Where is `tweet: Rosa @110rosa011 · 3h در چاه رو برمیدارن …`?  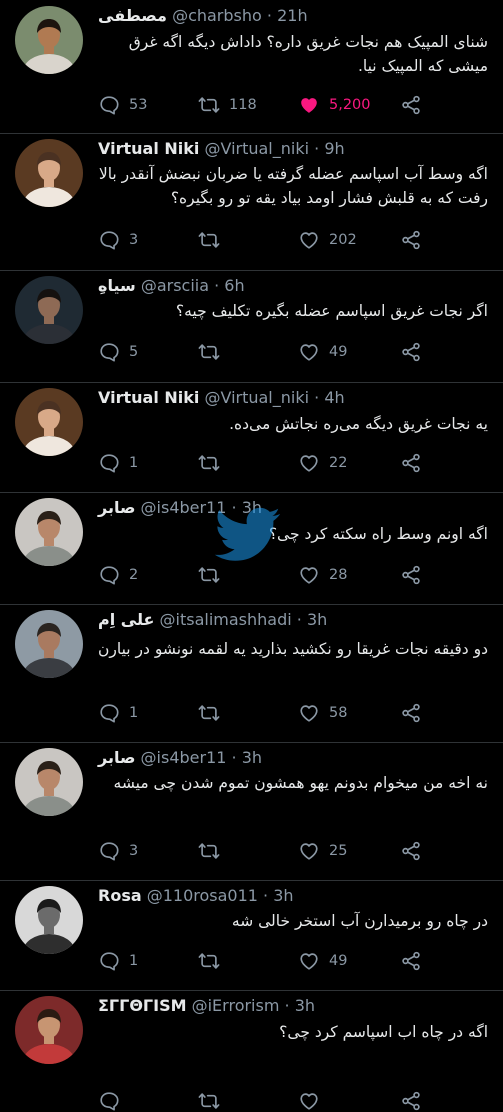 tweet: Rosa @110rosa011 · 3h در چاه رو برمیدارن … is located at coordinates (251, 935).